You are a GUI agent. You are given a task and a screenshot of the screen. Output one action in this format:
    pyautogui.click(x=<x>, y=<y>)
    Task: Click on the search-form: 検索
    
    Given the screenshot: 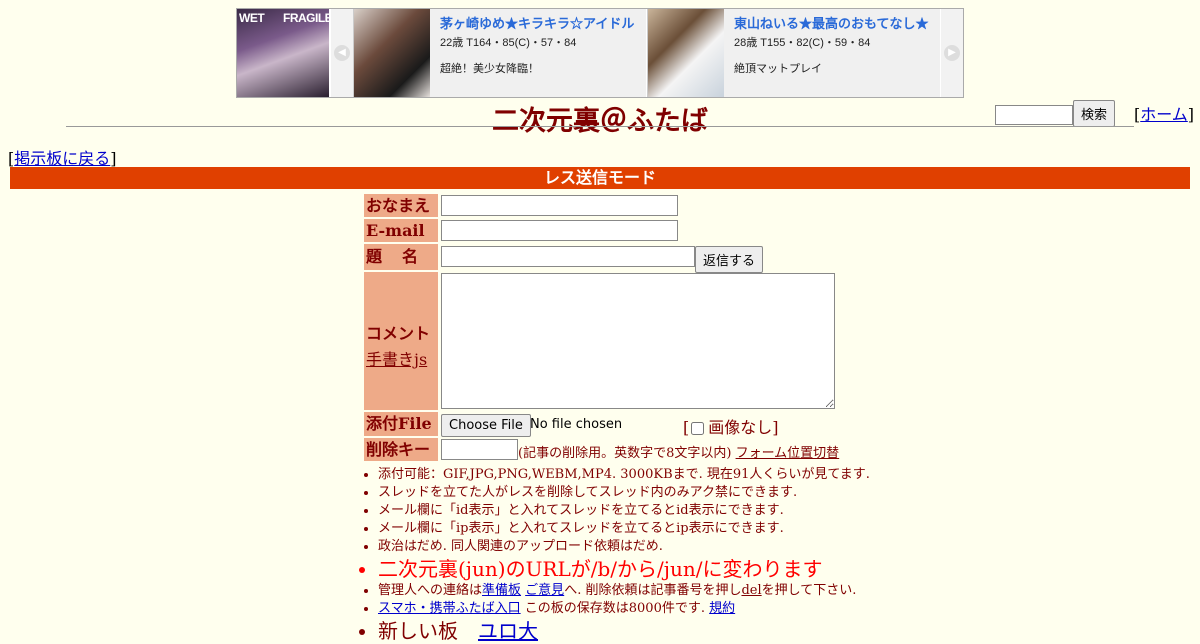 What is the action you would take?
    pyautogui.click(x=1055, y=113)
    